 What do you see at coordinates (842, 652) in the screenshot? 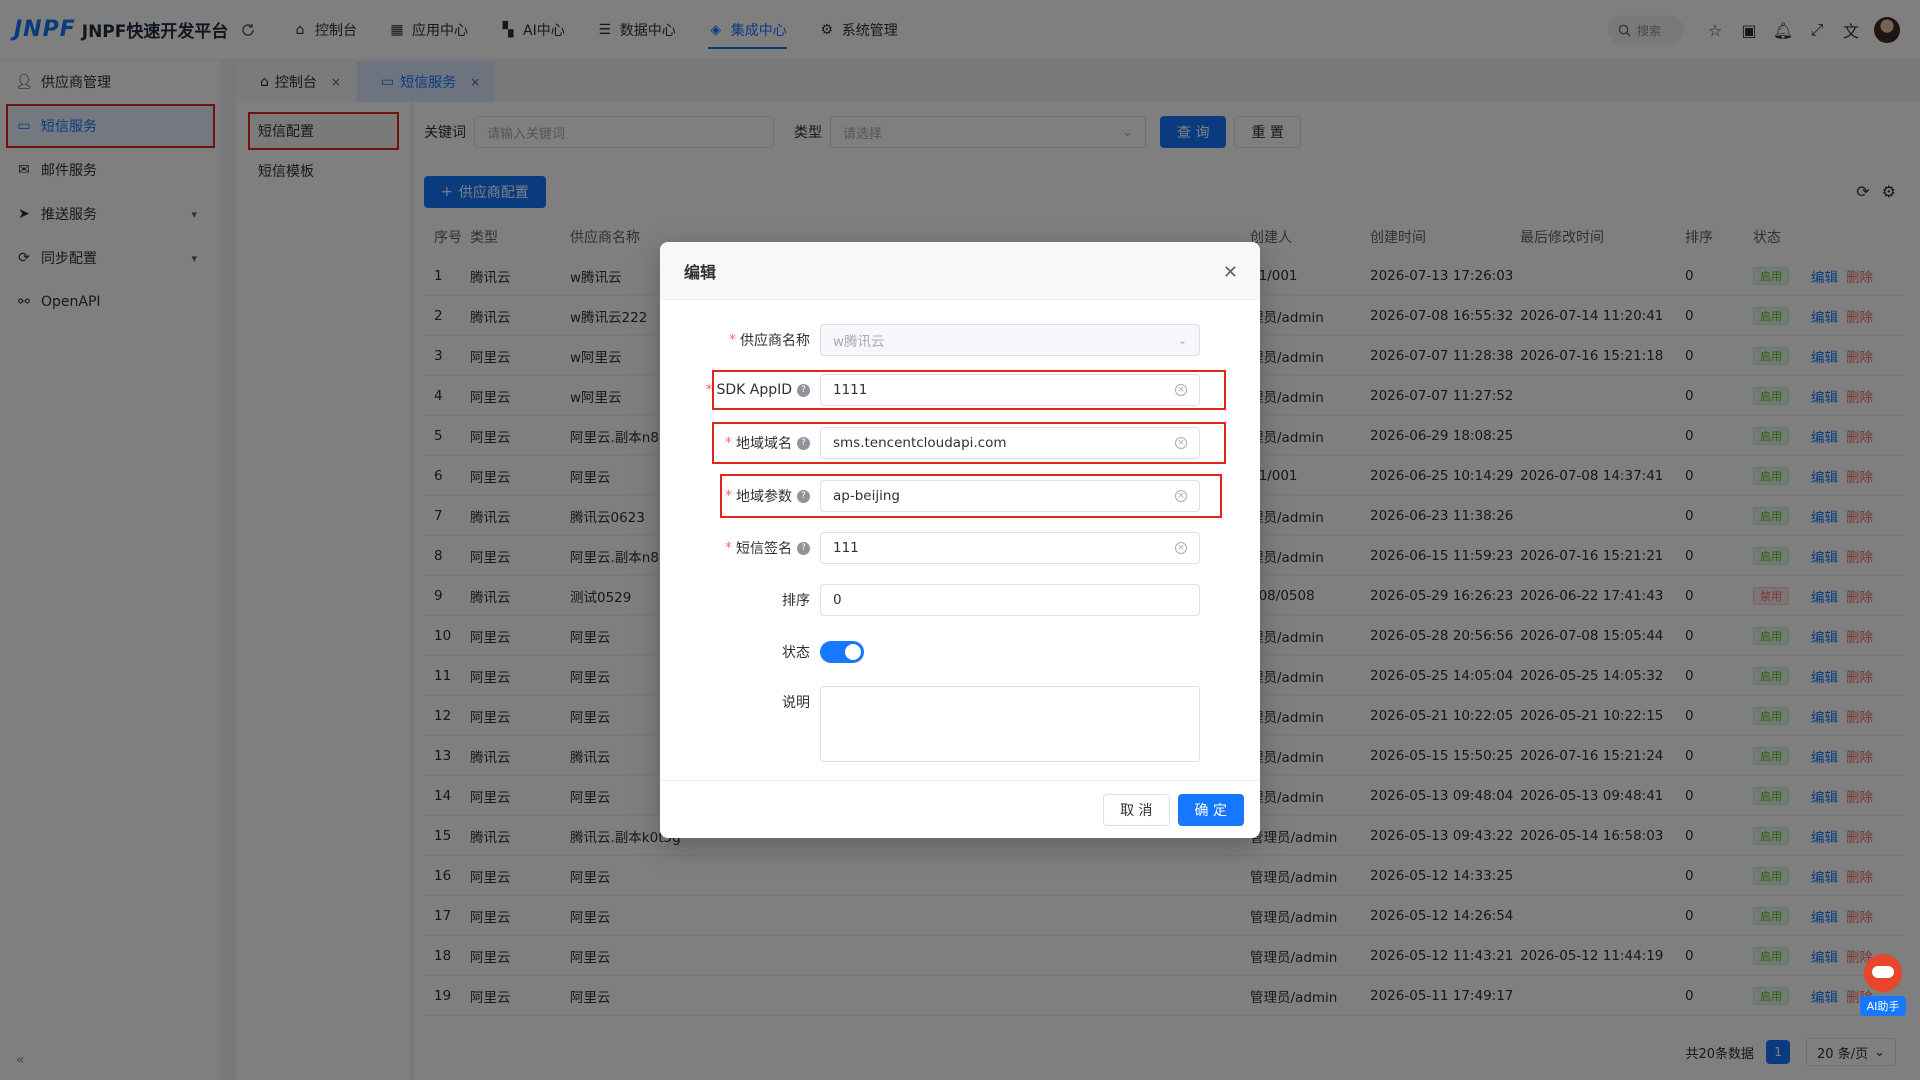
I see `status-toggle` at bounding box center [842, 652].